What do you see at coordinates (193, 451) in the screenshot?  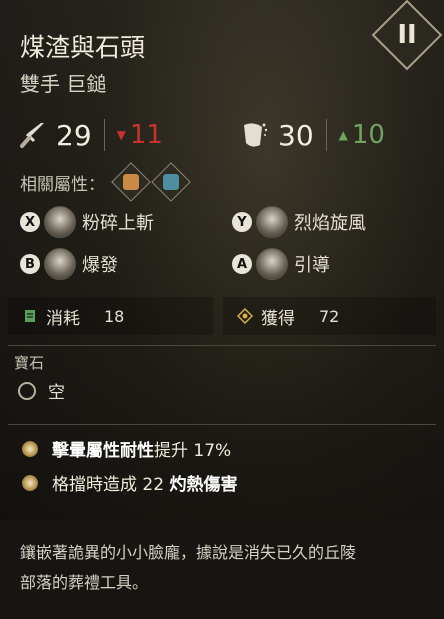 I see `bonus-1-text: 提升 17%` at bounding box center [193, 451].